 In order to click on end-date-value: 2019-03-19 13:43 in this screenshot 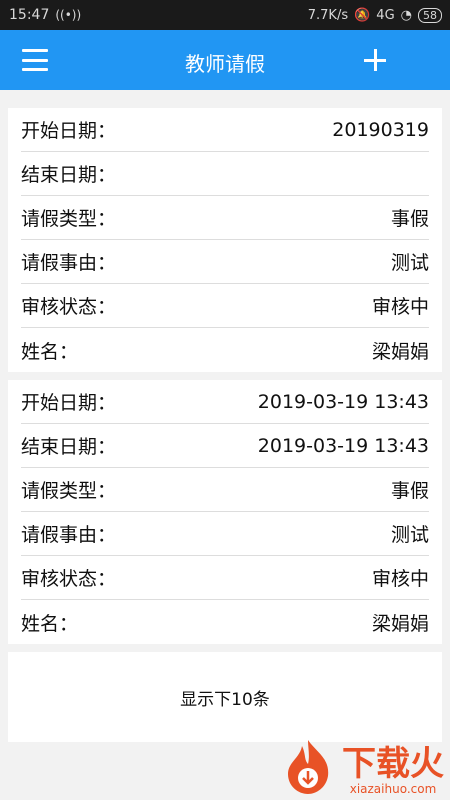, I will do `click(343, 445)`.